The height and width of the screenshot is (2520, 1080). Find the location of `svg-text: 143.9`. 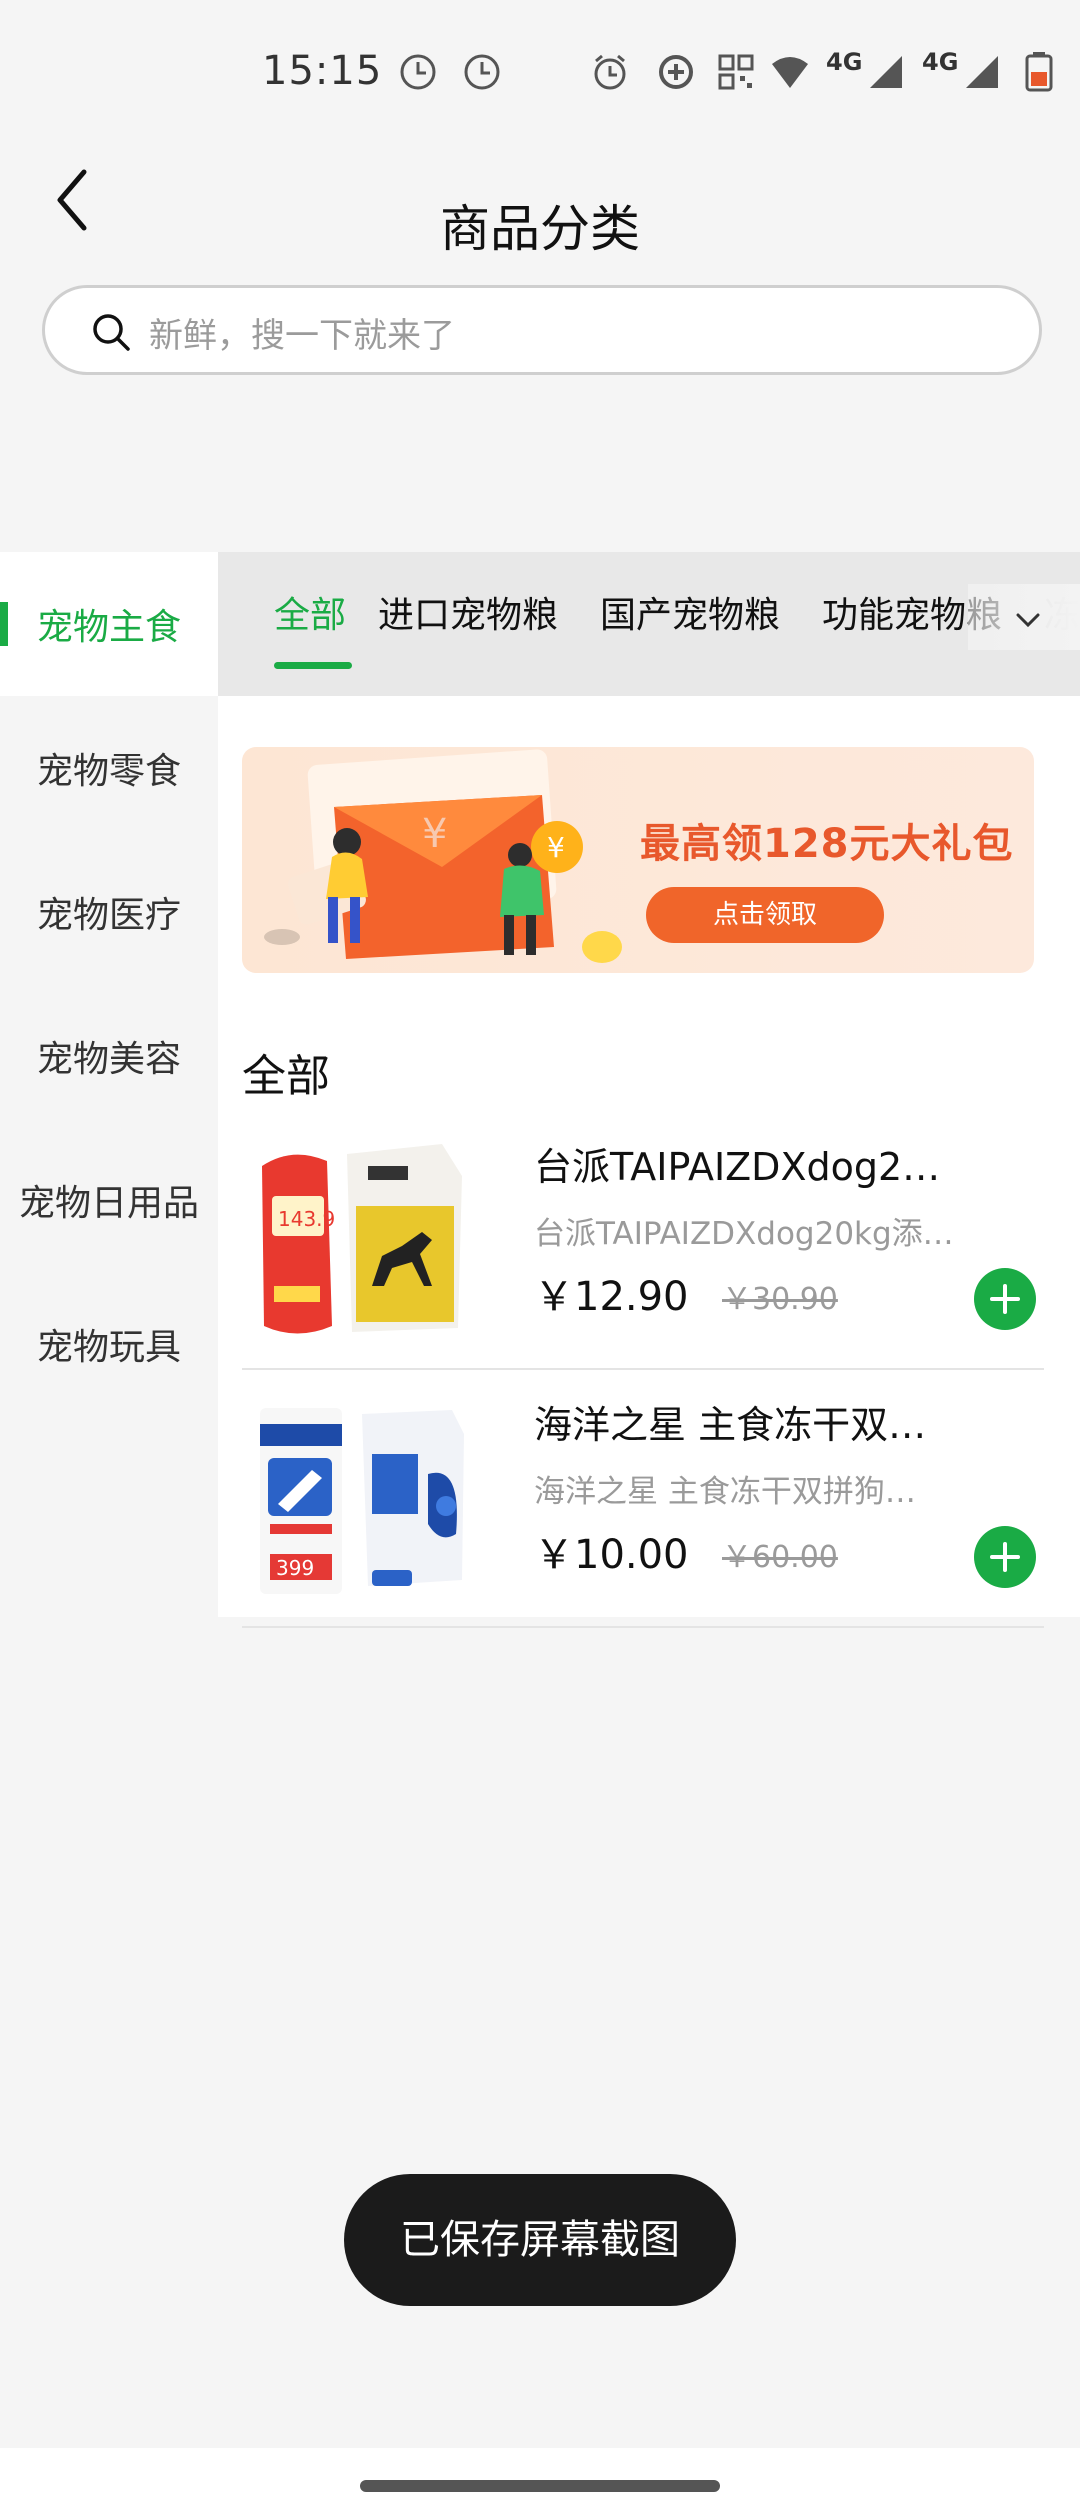

svg-text: 143.9 is located at coordinates (306, 1219).